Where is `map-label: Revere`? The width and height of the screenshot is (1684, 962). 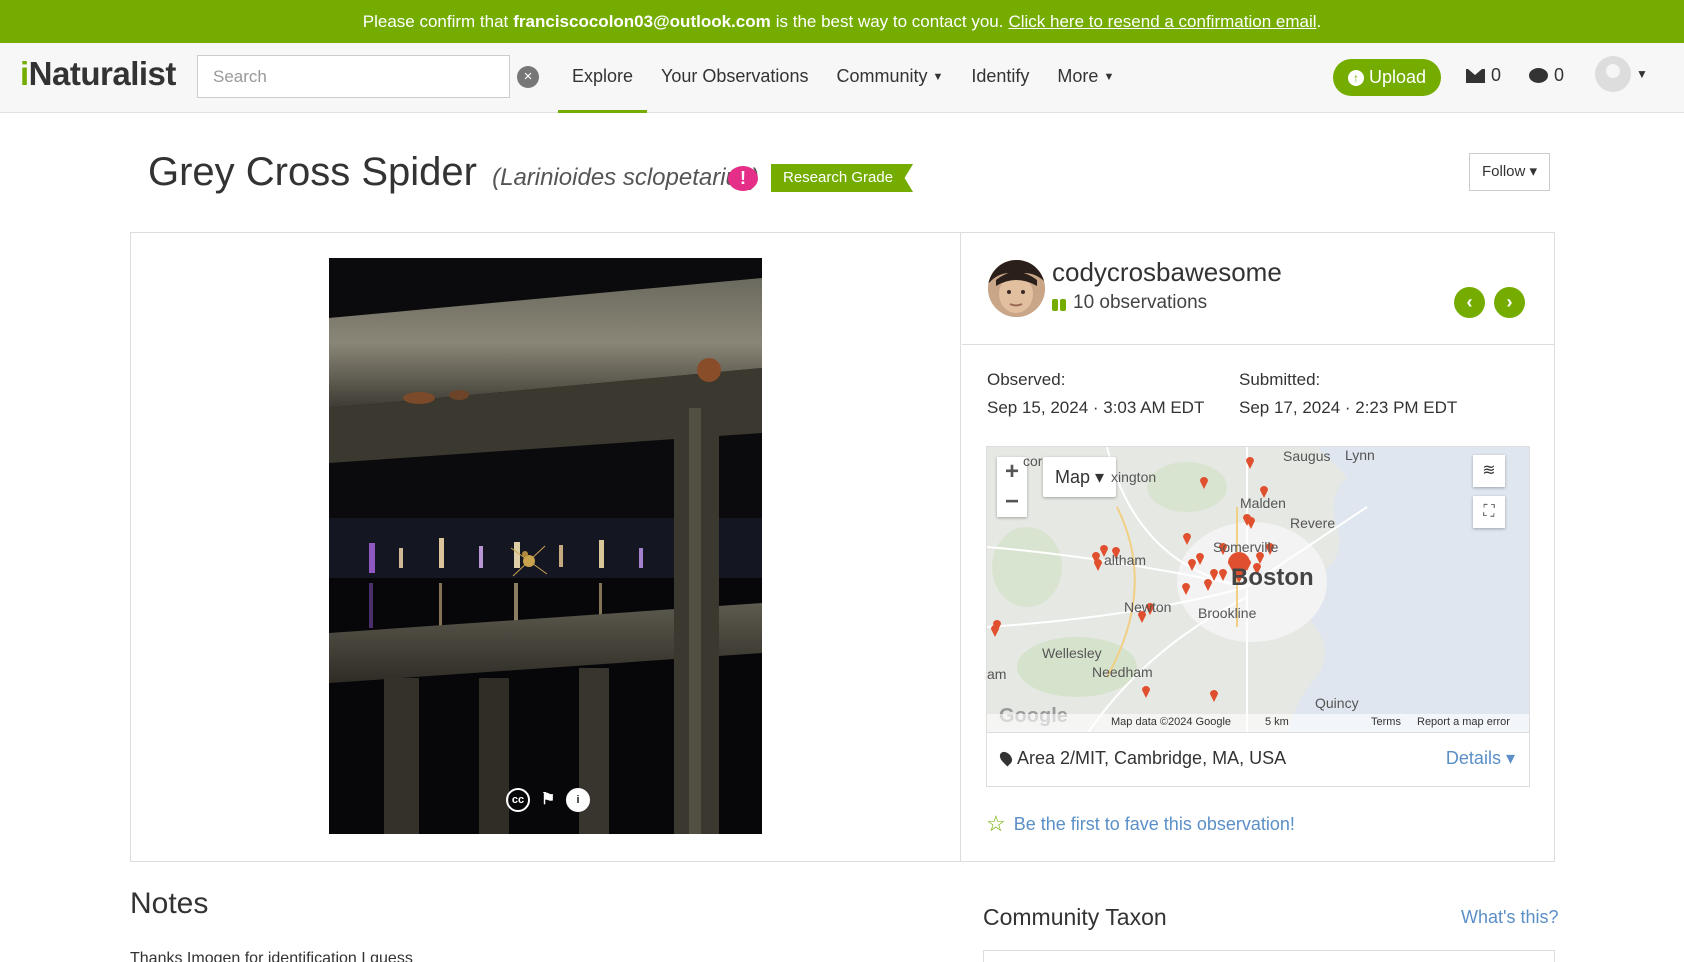 map-label: Revere is located at coordinates (1313, 523).